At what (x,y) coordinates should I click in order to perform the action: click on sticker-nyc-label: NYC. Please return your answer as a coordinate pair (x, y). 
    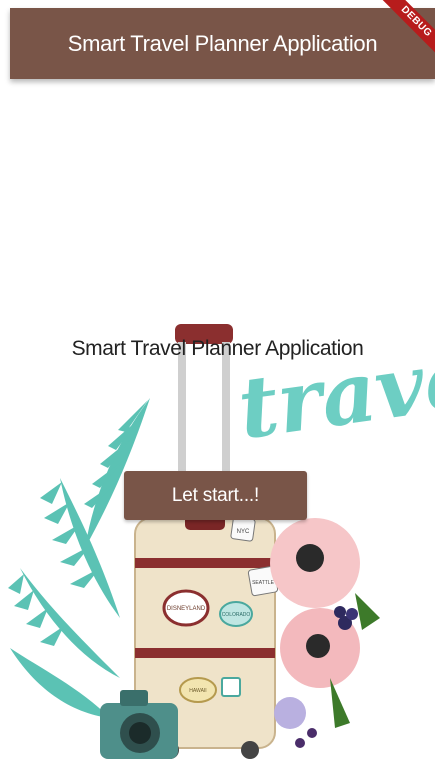
    Looking at the image, I should click on (243, 532).